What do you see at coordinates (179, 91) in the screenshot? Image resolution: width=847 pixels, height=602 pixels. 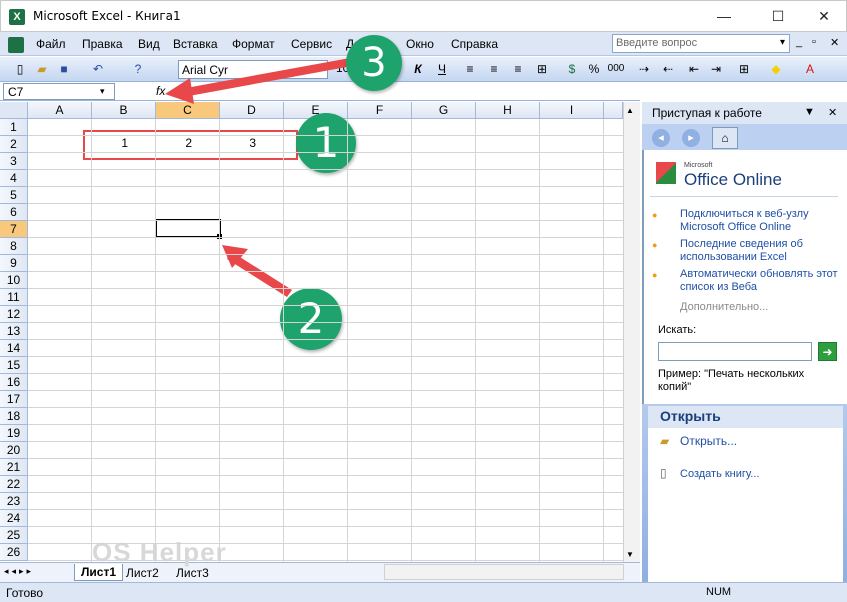 I see `arrow-three-head` at bounding box center [179, 91].